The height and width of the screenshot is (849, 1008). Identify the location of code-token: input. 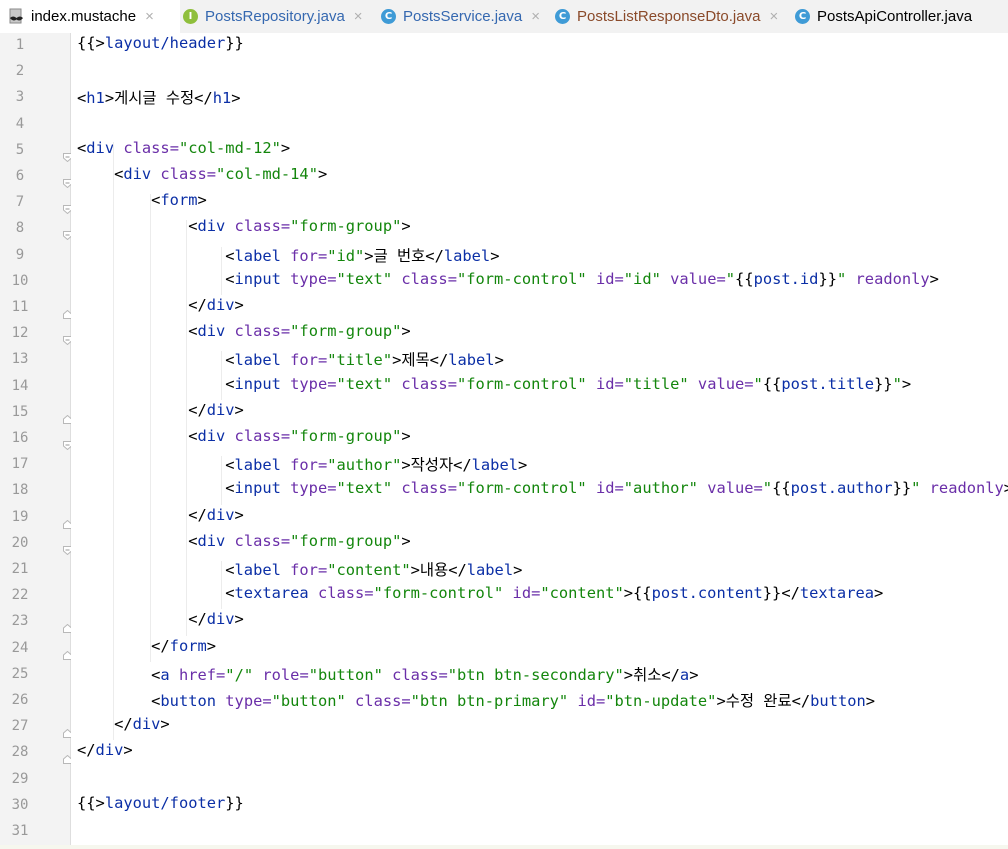
(262, 278).